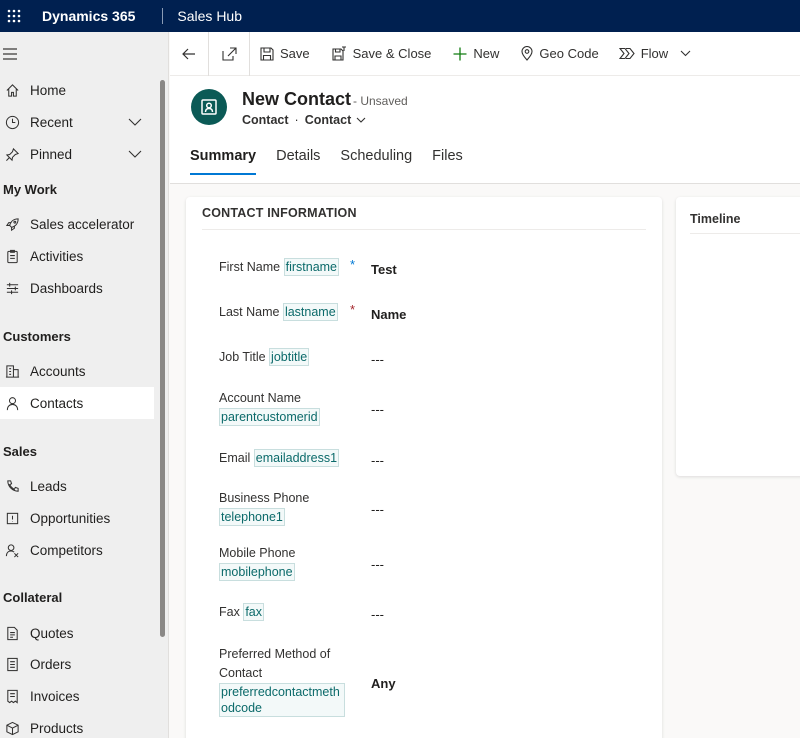  I want to click on schema-name: fax, so click(254, 612).